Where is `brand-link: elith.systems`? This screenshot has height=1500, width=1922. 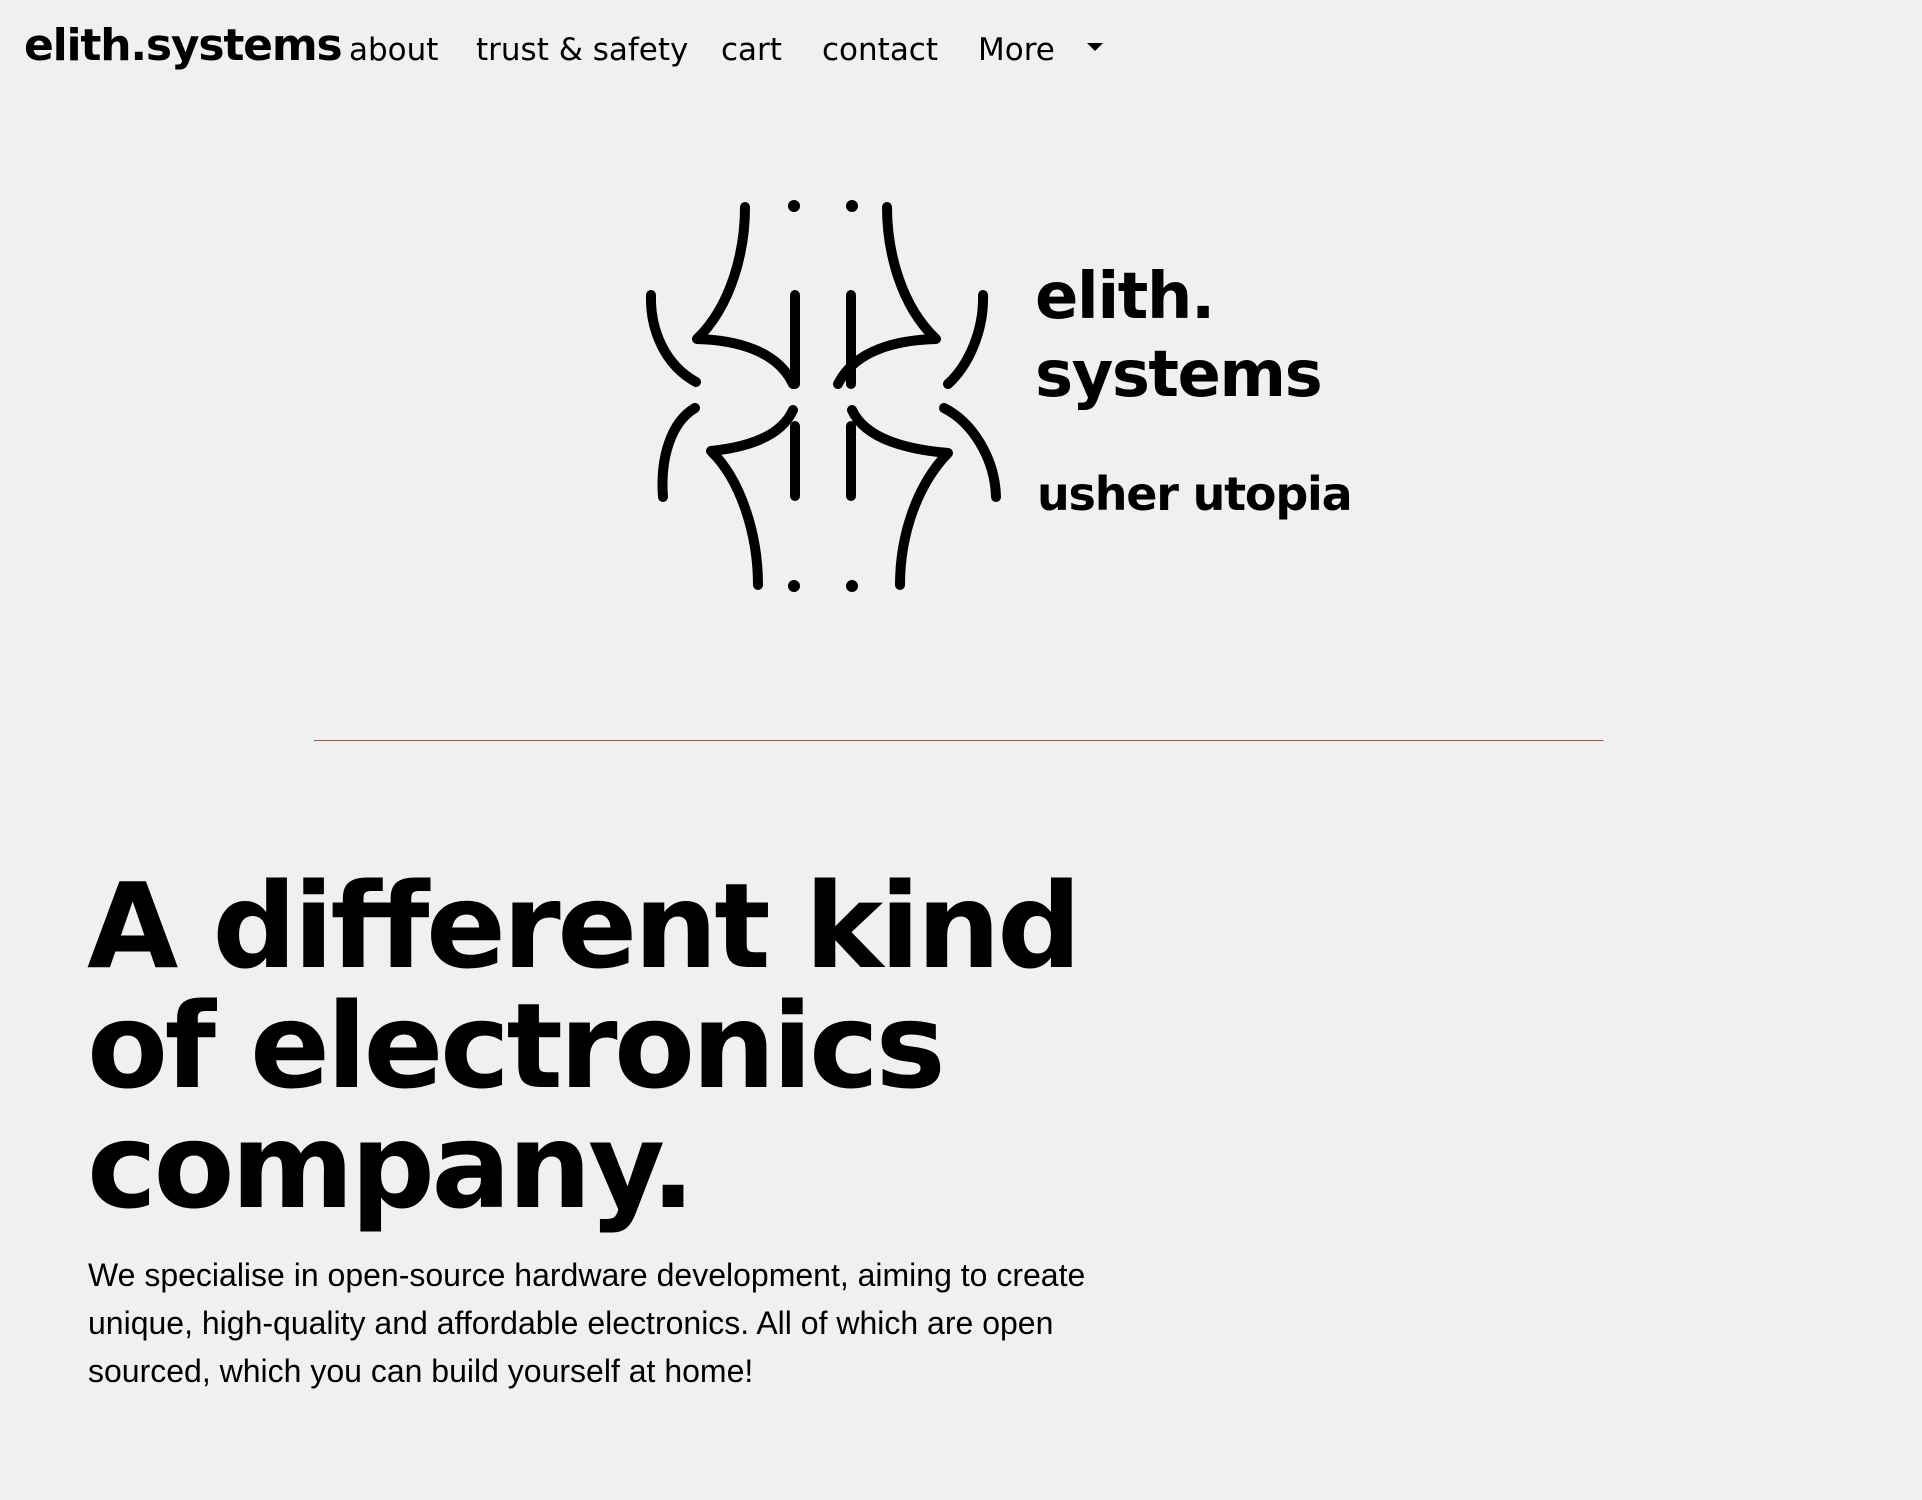
brand-link: elith.systems is located at coordinates (183, 46).